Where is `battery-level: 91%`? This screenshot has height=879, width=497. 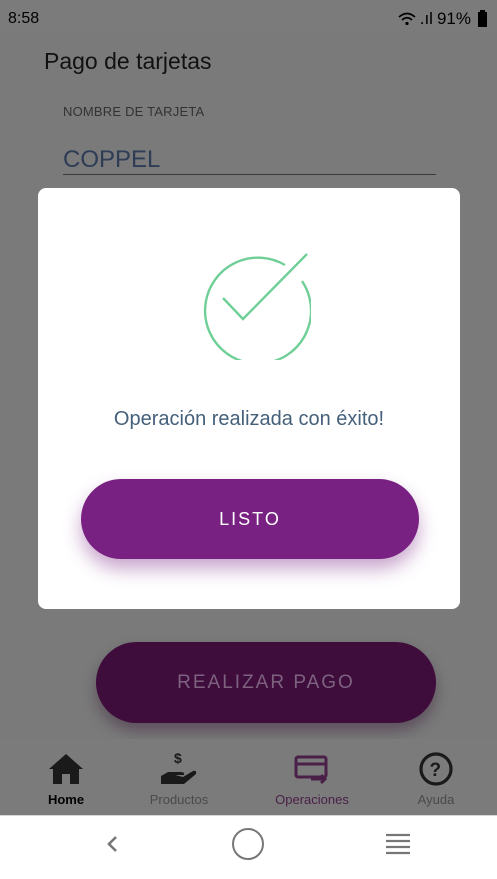
battery-level: 91% is located at coordinates (453, 18).